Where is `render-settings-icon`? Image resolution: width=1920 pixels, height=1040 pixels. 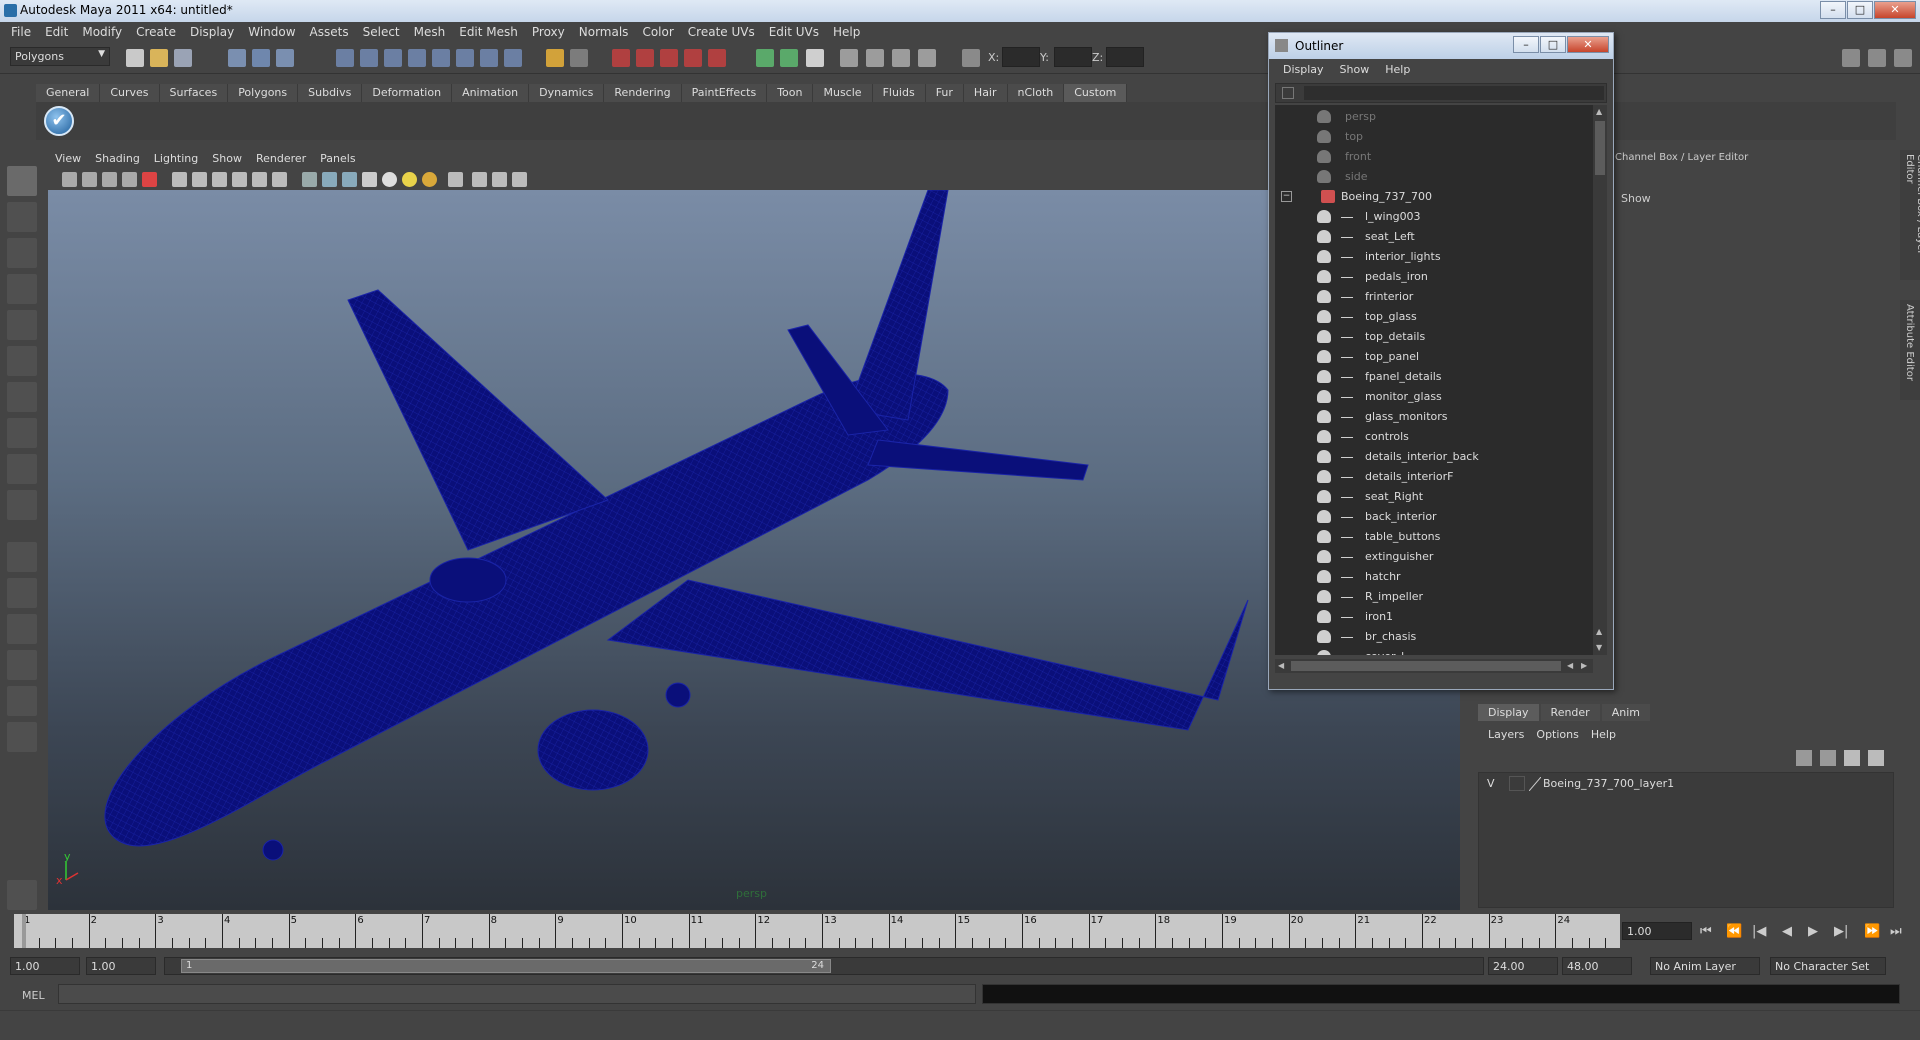
render-settings-icon is located at coordinates (669, 58).